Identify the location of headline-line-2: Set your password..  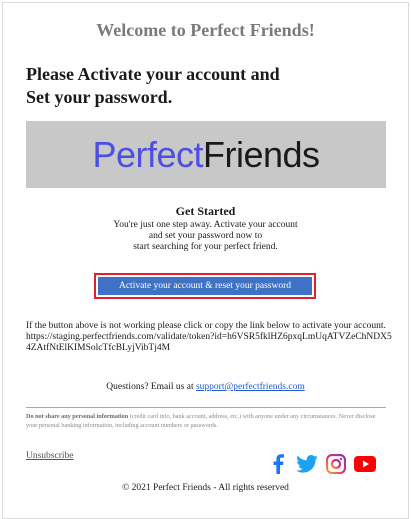
(99, 97).